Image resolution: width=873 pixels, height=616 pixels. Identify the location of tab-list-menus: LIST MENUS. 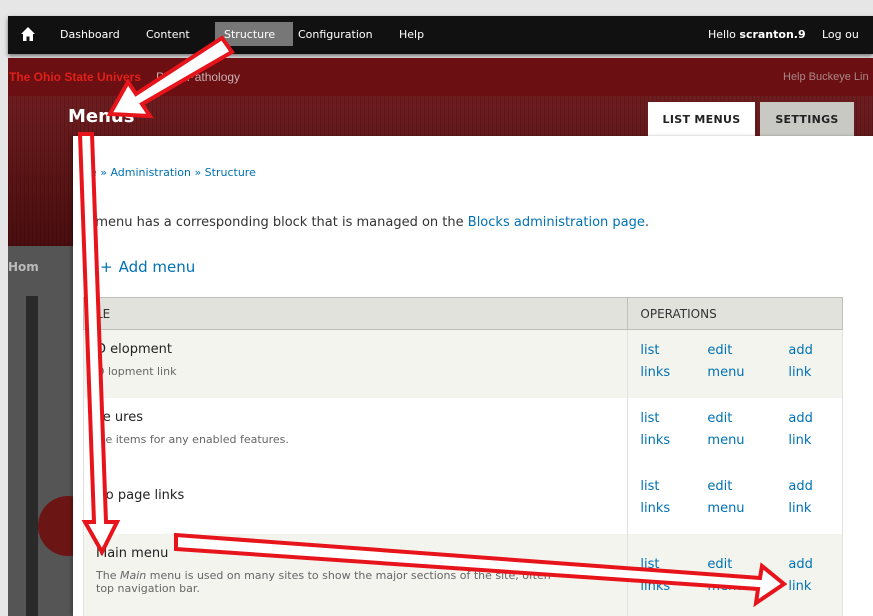
(701, 119).